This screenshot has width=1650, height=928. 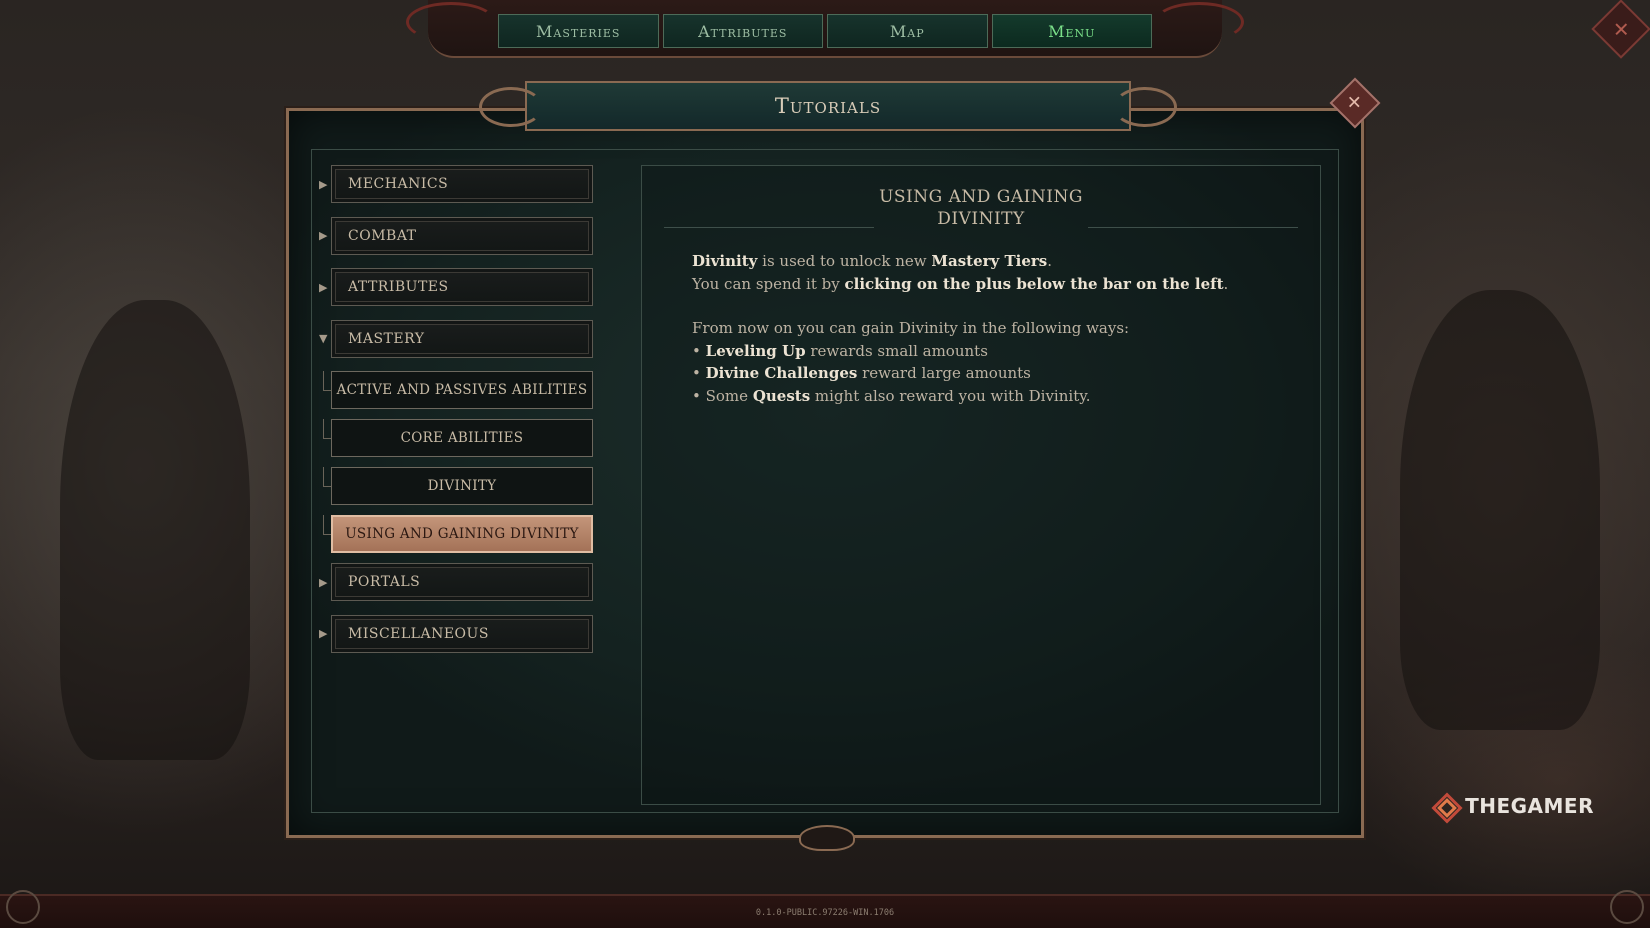 I want to click on category-label: PORTALS, so click(x=462, y=582).